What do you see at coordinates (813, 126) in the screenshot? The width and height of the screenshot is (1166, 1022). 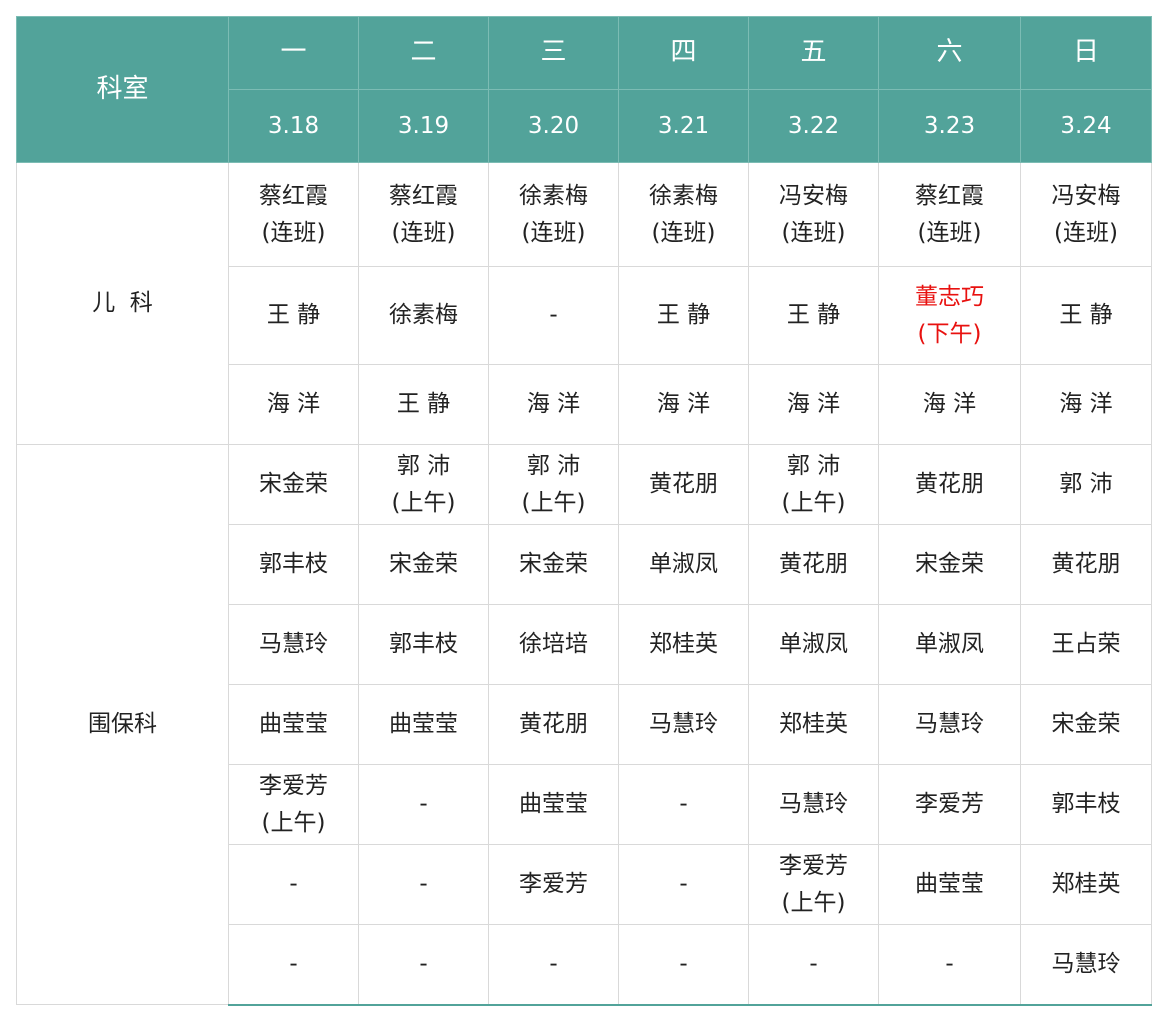 I see `date-header: 3.22` at bounding box center [813, 126].